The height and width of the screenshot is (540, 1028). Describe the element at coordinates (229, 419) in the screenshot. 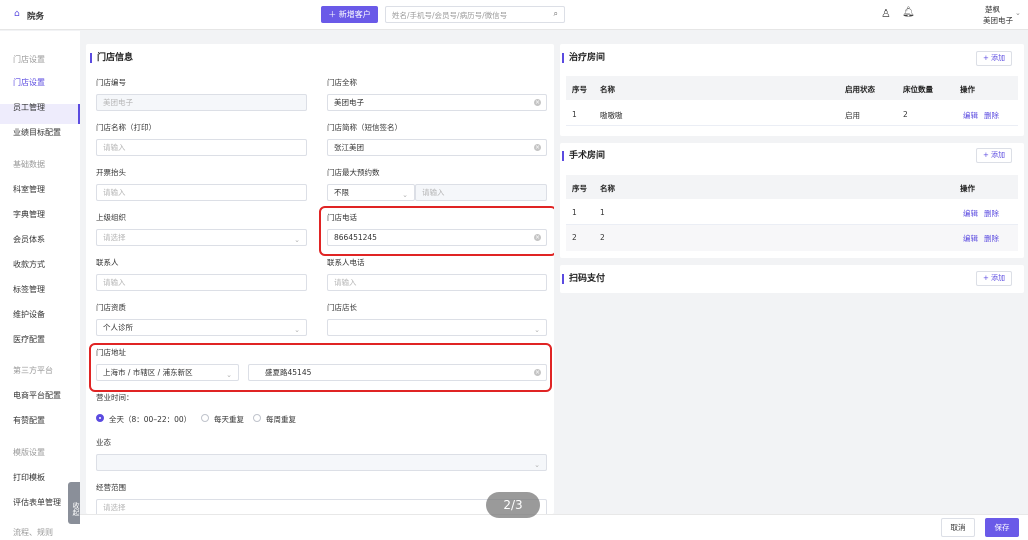

I see `radio-daily-label: 每天重复` at that location.